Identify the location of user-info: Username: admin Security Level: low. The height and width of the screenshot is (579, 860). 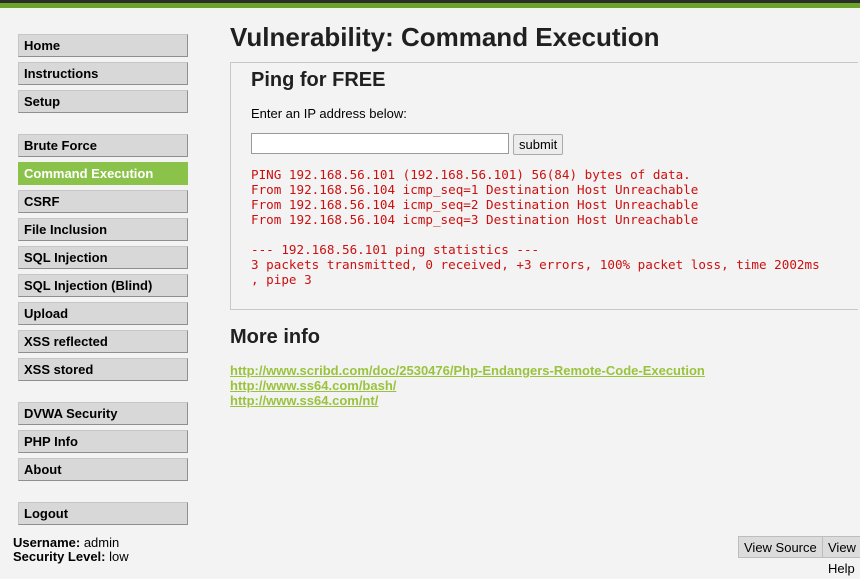
(71, 550).